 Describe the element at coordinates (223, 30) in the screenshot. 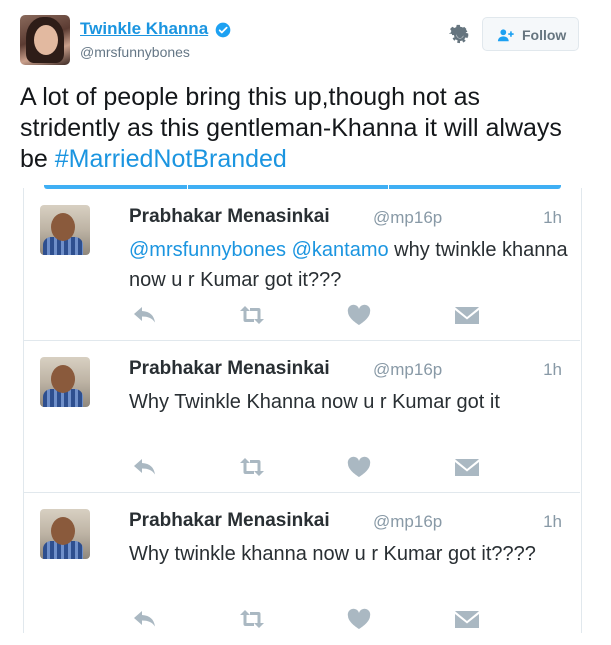

I see `verified-badge-icon` at that location.